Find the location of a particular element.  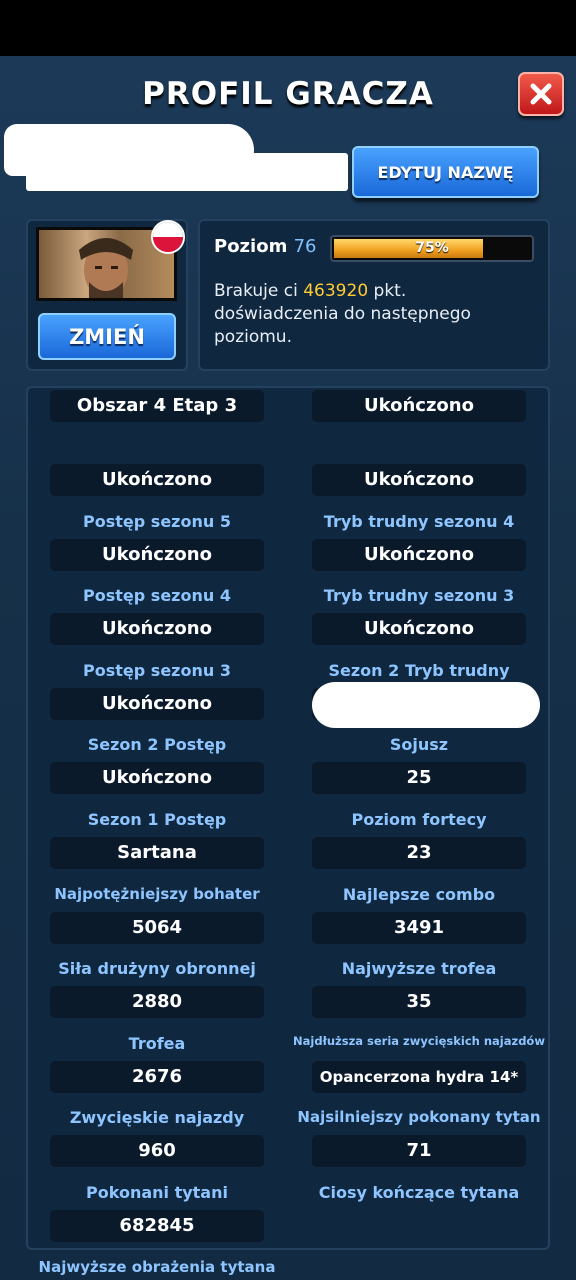

stat-label: Najsilniejszy pokonany tytan is located at coordinates (419, 1117).